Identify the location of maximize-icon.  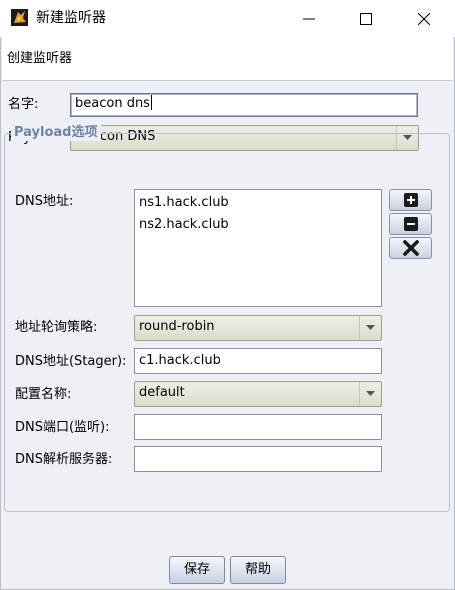
(366, 18).